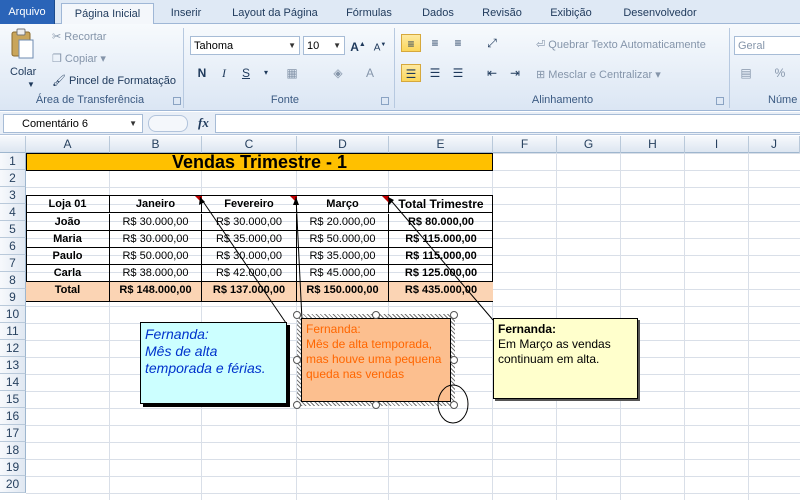 The height and width of the screenshot is (500, 800). What do you see at coordinates (346, 260) in the screenshot?
I see `comment-connectors` at bounding box center [346, 260].